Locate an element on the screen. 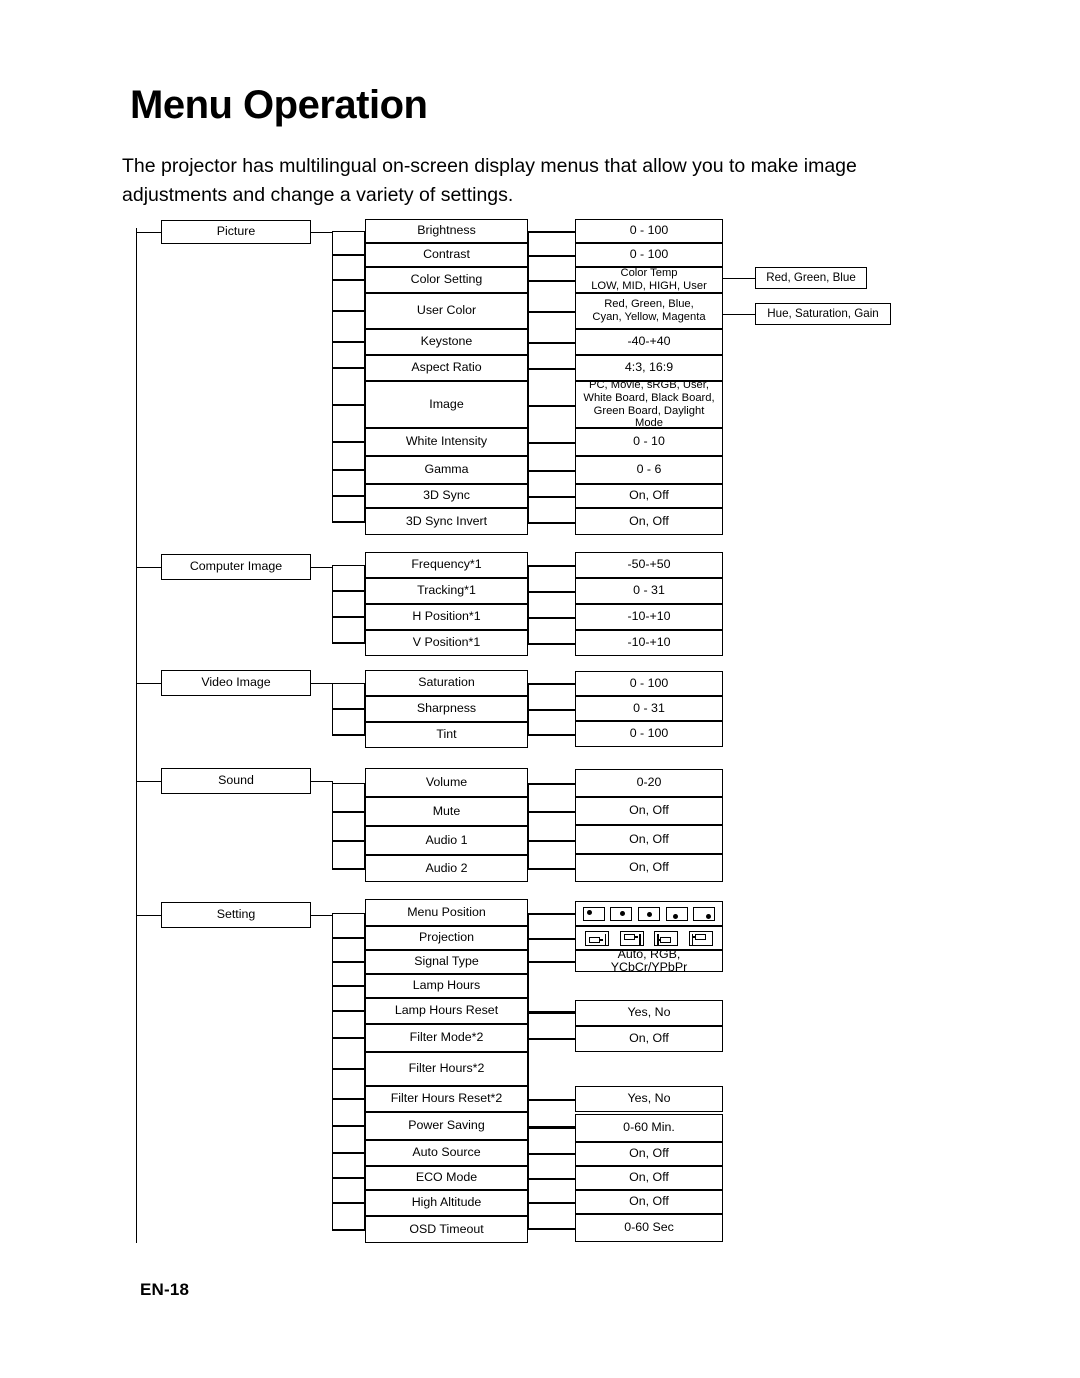  menu-box-video-image: Video Image is located at coordinates (236, 683).